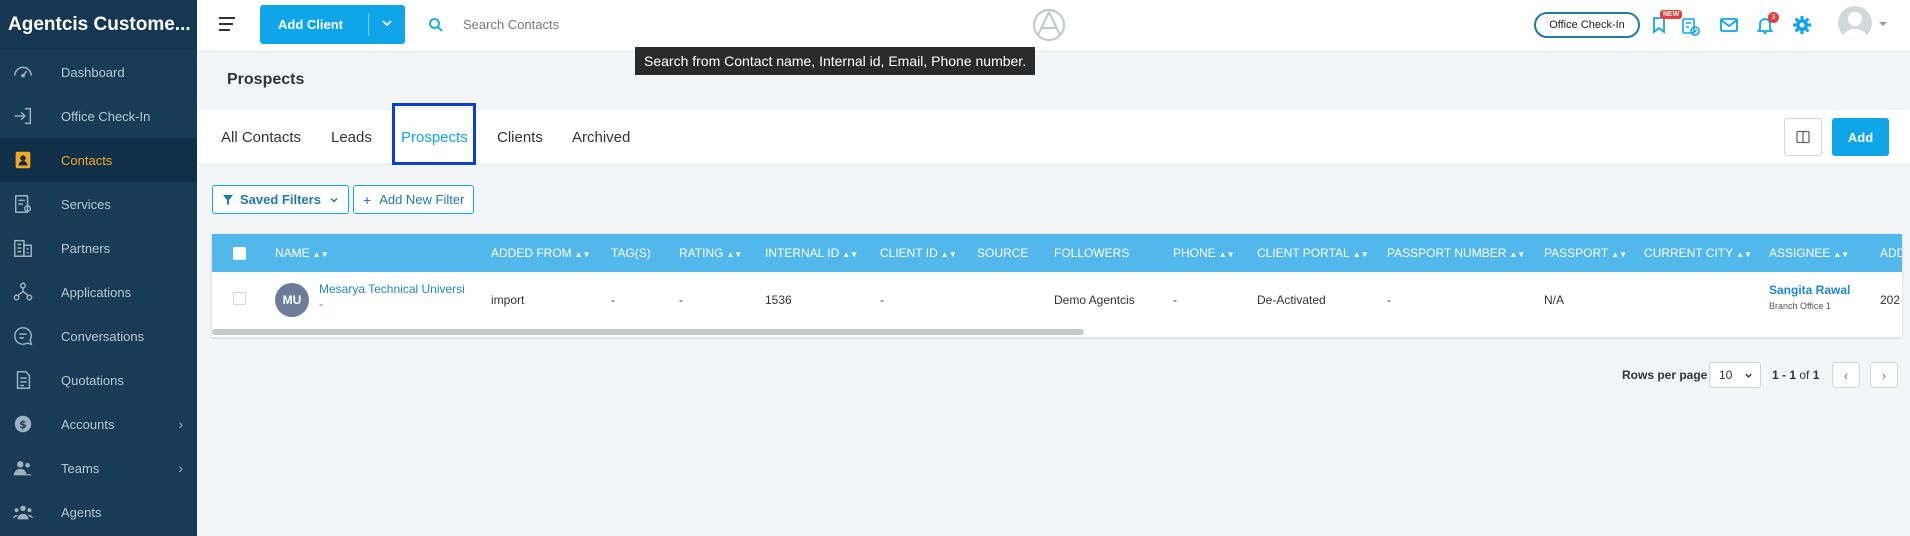 This screenshot has height=536, width=1910. What do you see at coordinates (98, 336) in the screenshot?
I see `sidebar-item-conversations: Conversations` at bounding box center [98, 336].